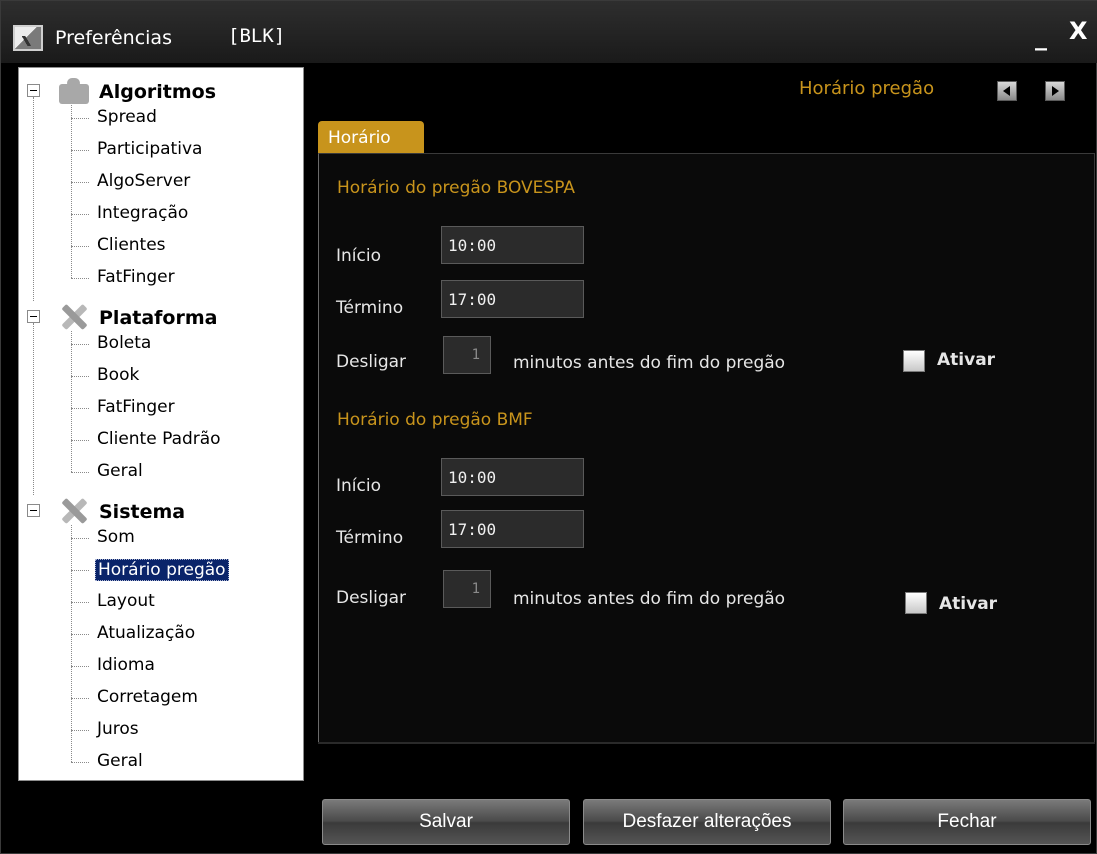 The height and width of the screenshot is (854, 1097). What do you see at coordinates (131, 245) in the screenshot?
I see `tree-item-label: Clientes` at bounding box center [131, 245].